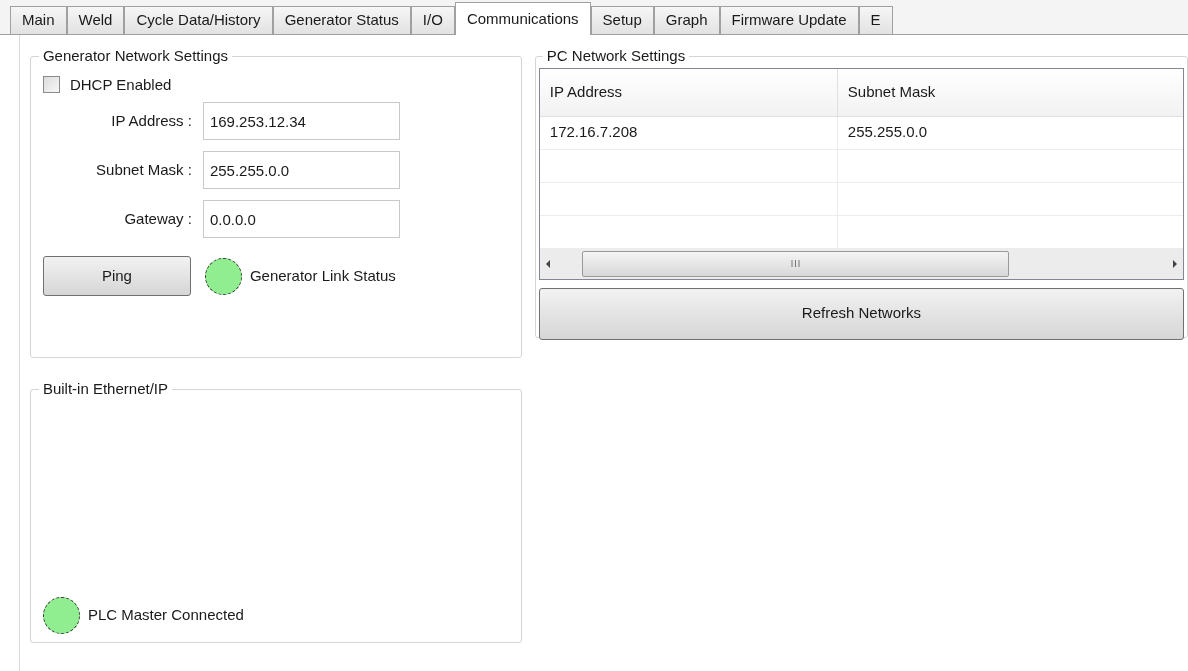 This screenshot has height=671, width=1188. What do you see at coordinates (158, 218) in the screenshot?
I see `field-label: Gateway :` at bounding box center [158, 218].